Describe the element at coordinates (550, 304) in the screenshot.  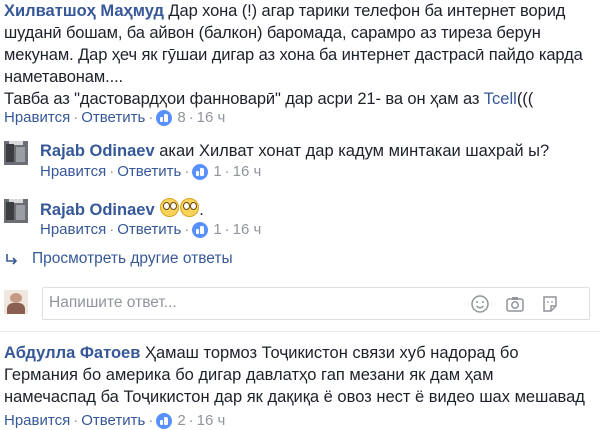
I see `sticker-icon` at that location.